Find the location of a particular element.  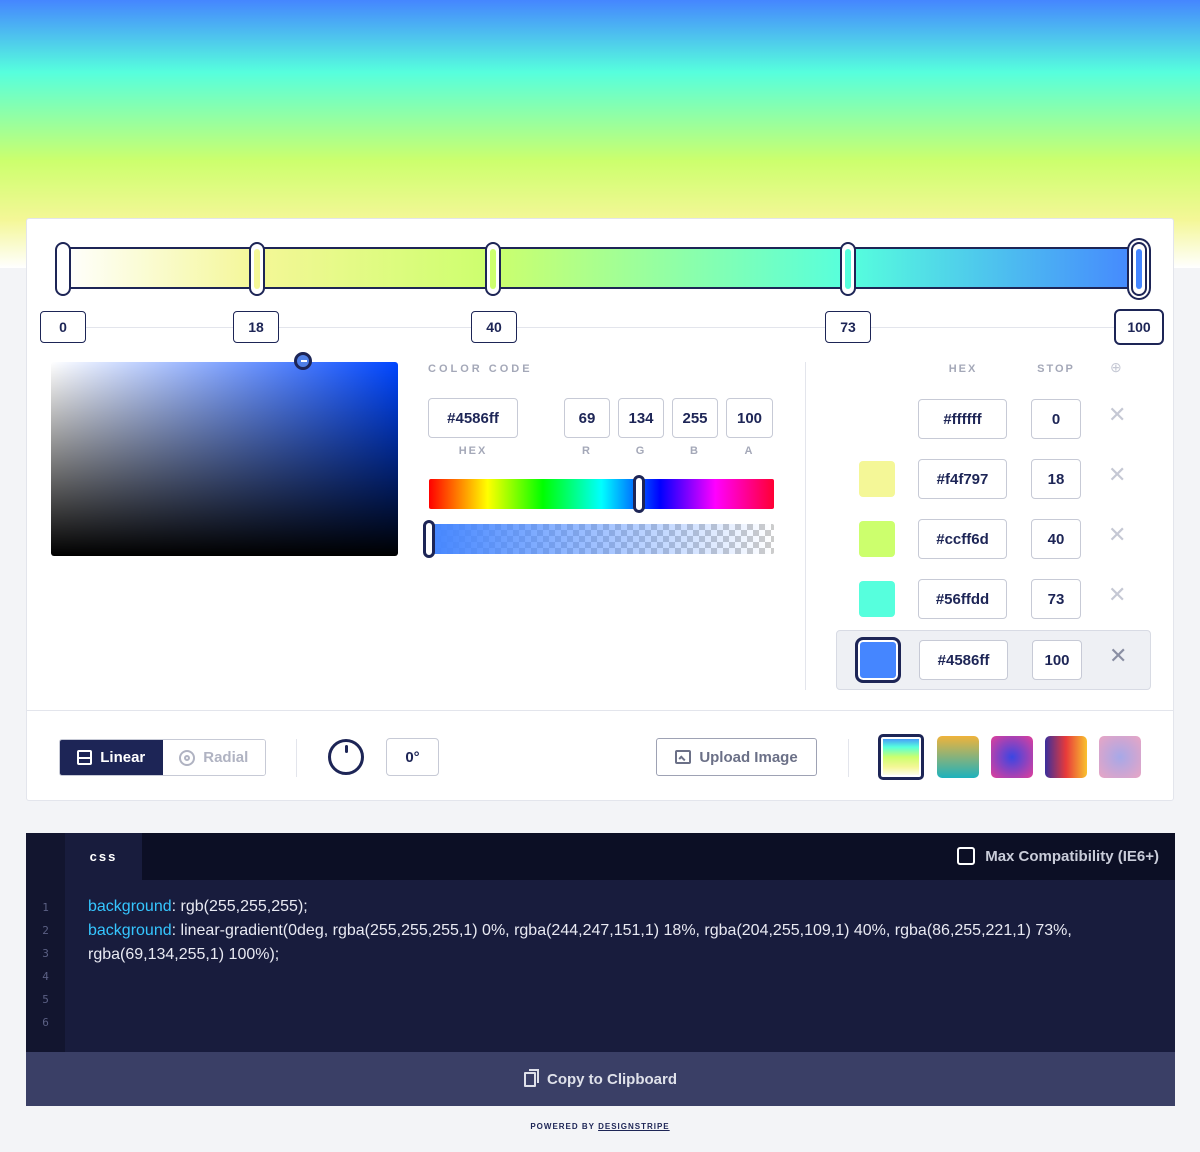

stop-marker-label: 0 is located at coordinates (63, 327).